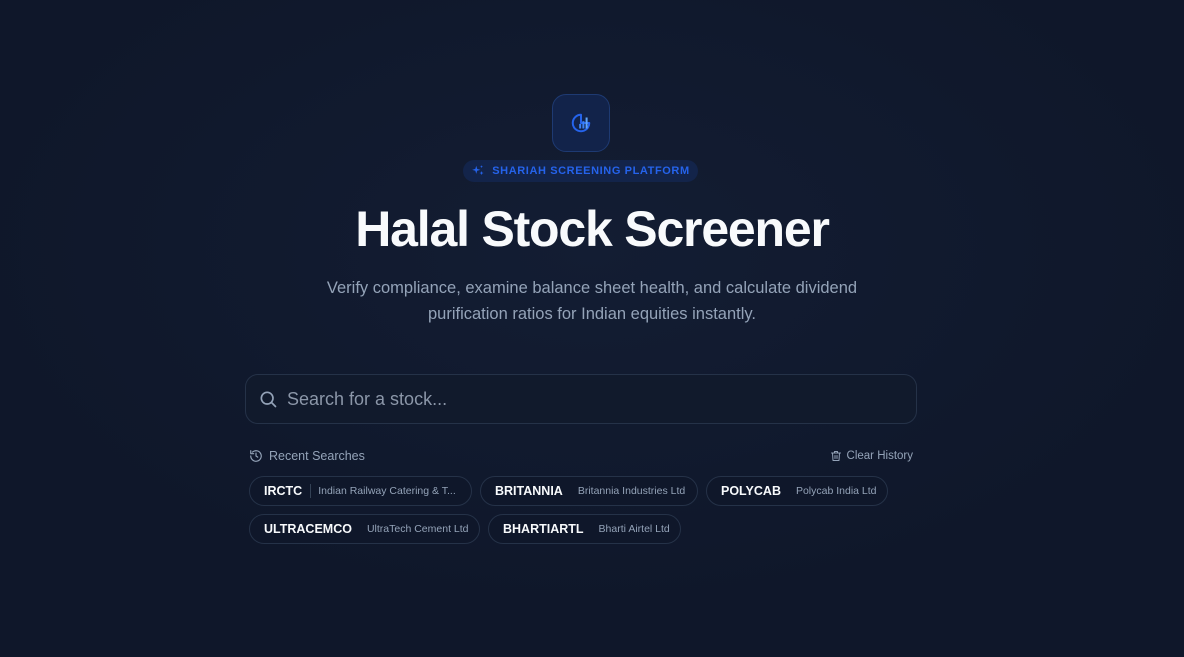 The width and height of the screenshot is (1184, 657). What do you see at coordinates (634, 529) in the screenshot?
I see `chip-company-name: Bharti Airtel Ltd` at bounding box center [634, 529].